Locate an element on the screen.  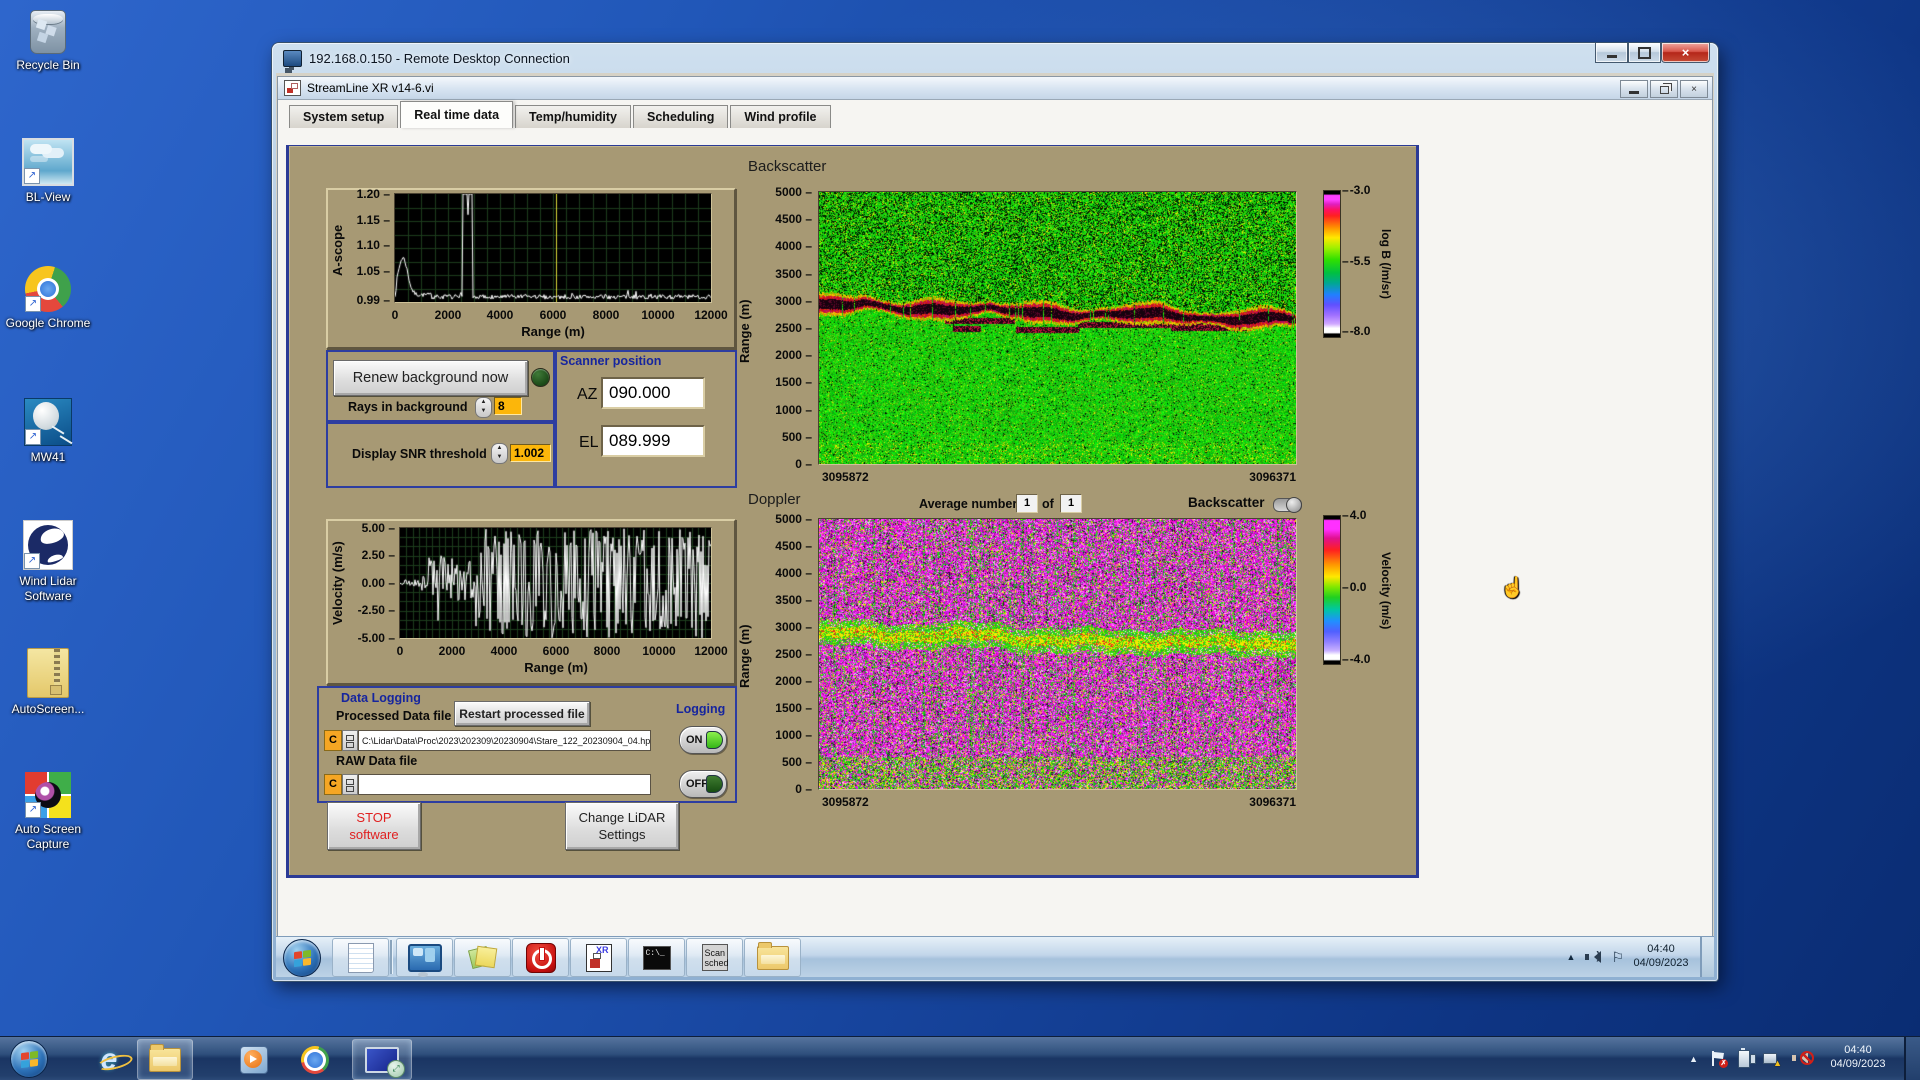
taskbar-item-display-settings is located at coordinates (424, 957).